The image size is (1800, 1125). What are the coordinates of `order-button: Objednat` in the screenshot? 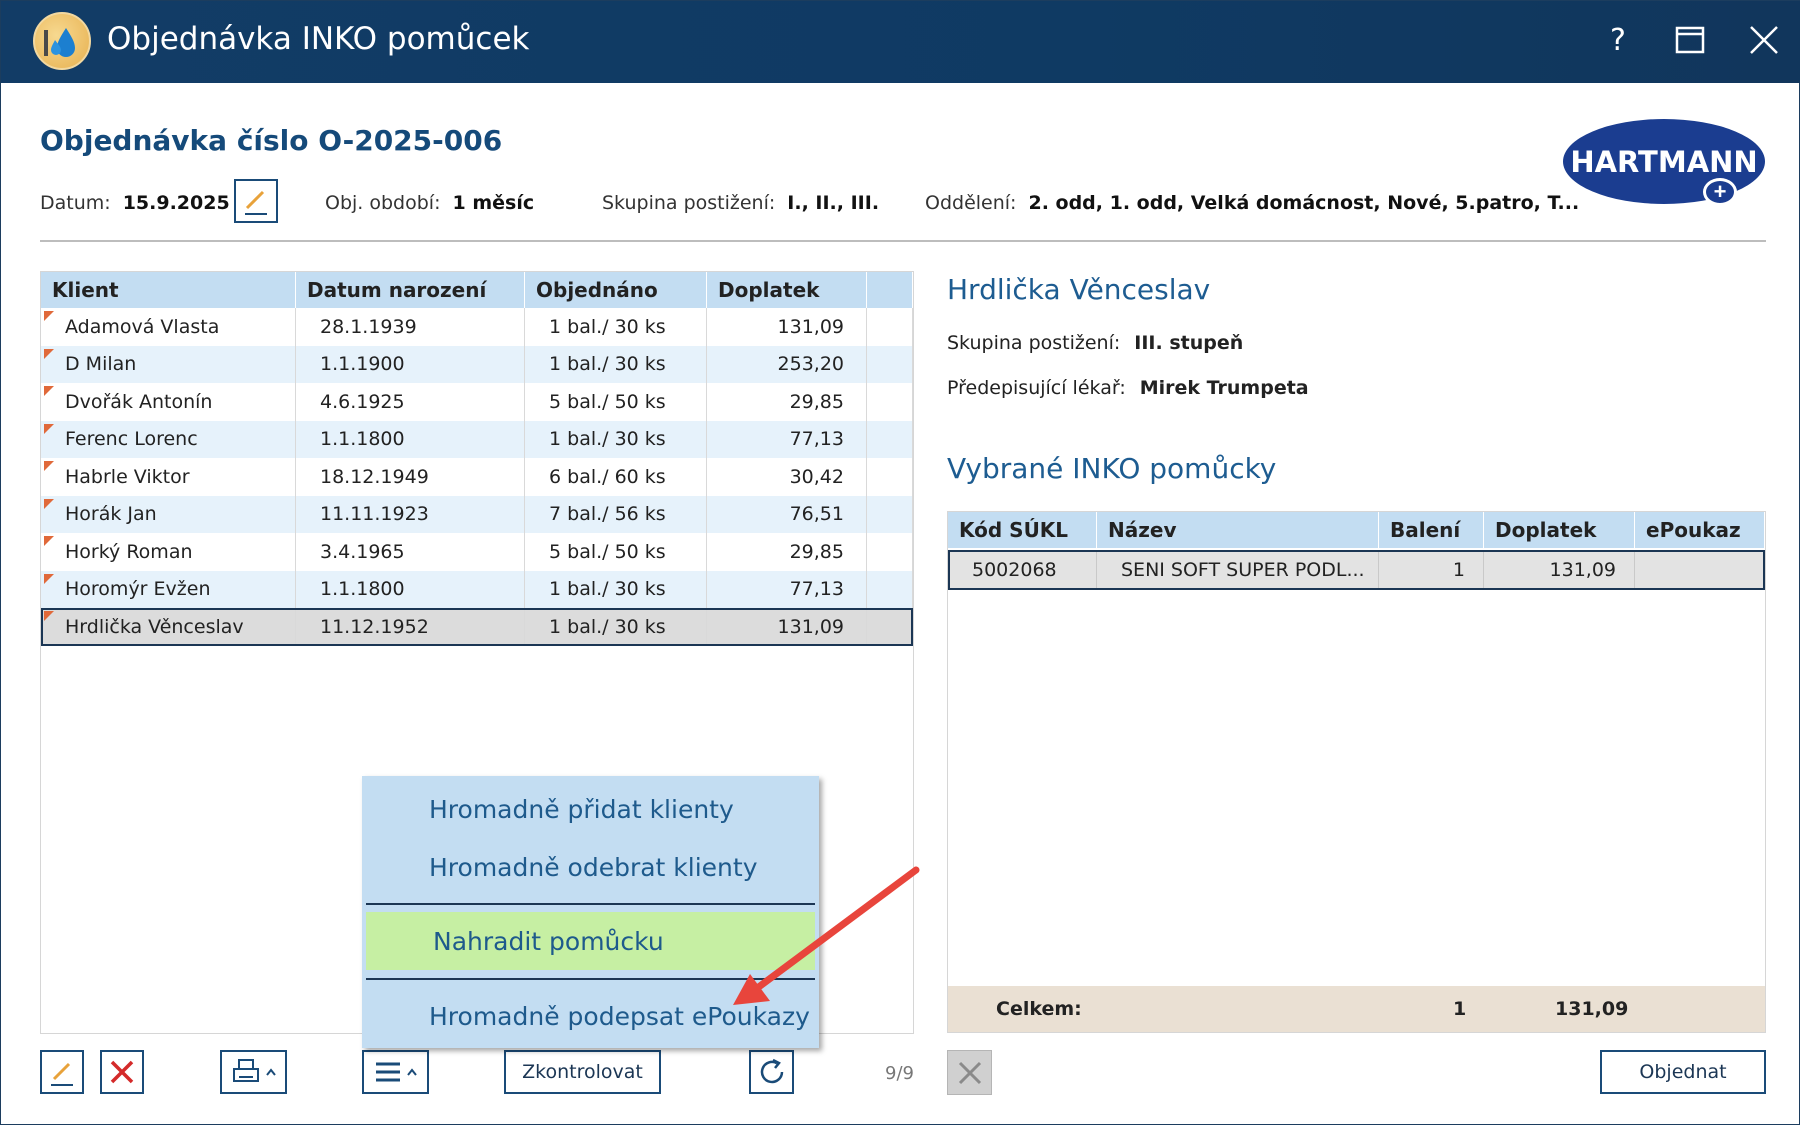 It's located at (1683, 1072).